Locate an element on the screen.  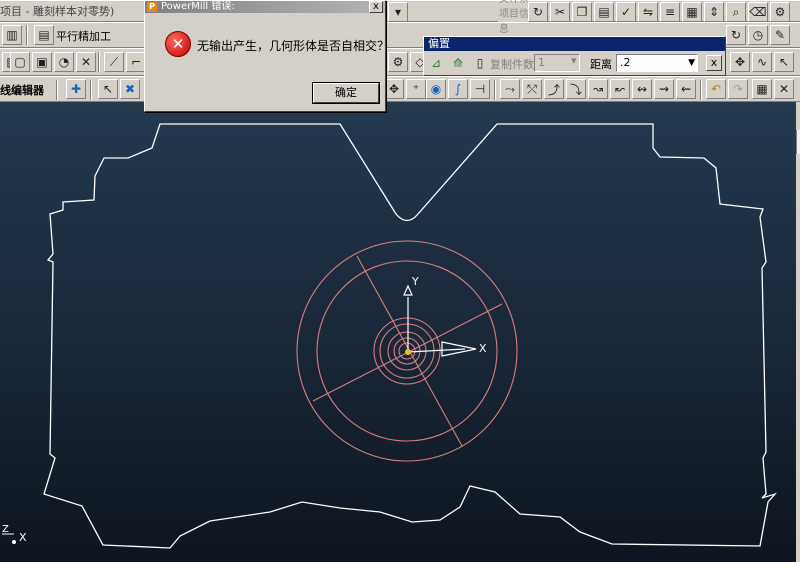
close-button: x is located at coordinates (714, 63).